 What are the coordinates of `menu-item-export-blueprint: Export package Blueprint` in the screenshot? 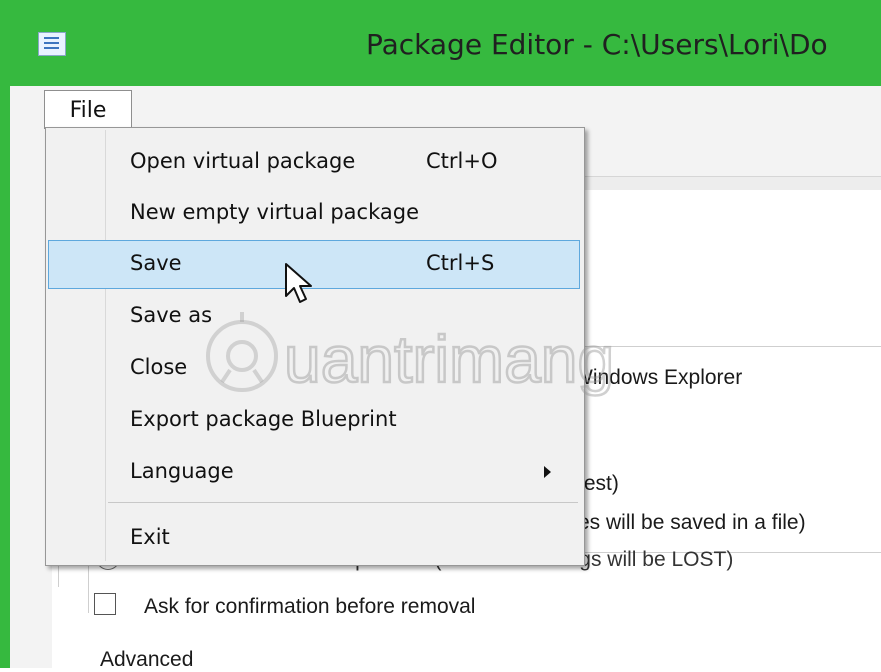 It's located at (314, 420).